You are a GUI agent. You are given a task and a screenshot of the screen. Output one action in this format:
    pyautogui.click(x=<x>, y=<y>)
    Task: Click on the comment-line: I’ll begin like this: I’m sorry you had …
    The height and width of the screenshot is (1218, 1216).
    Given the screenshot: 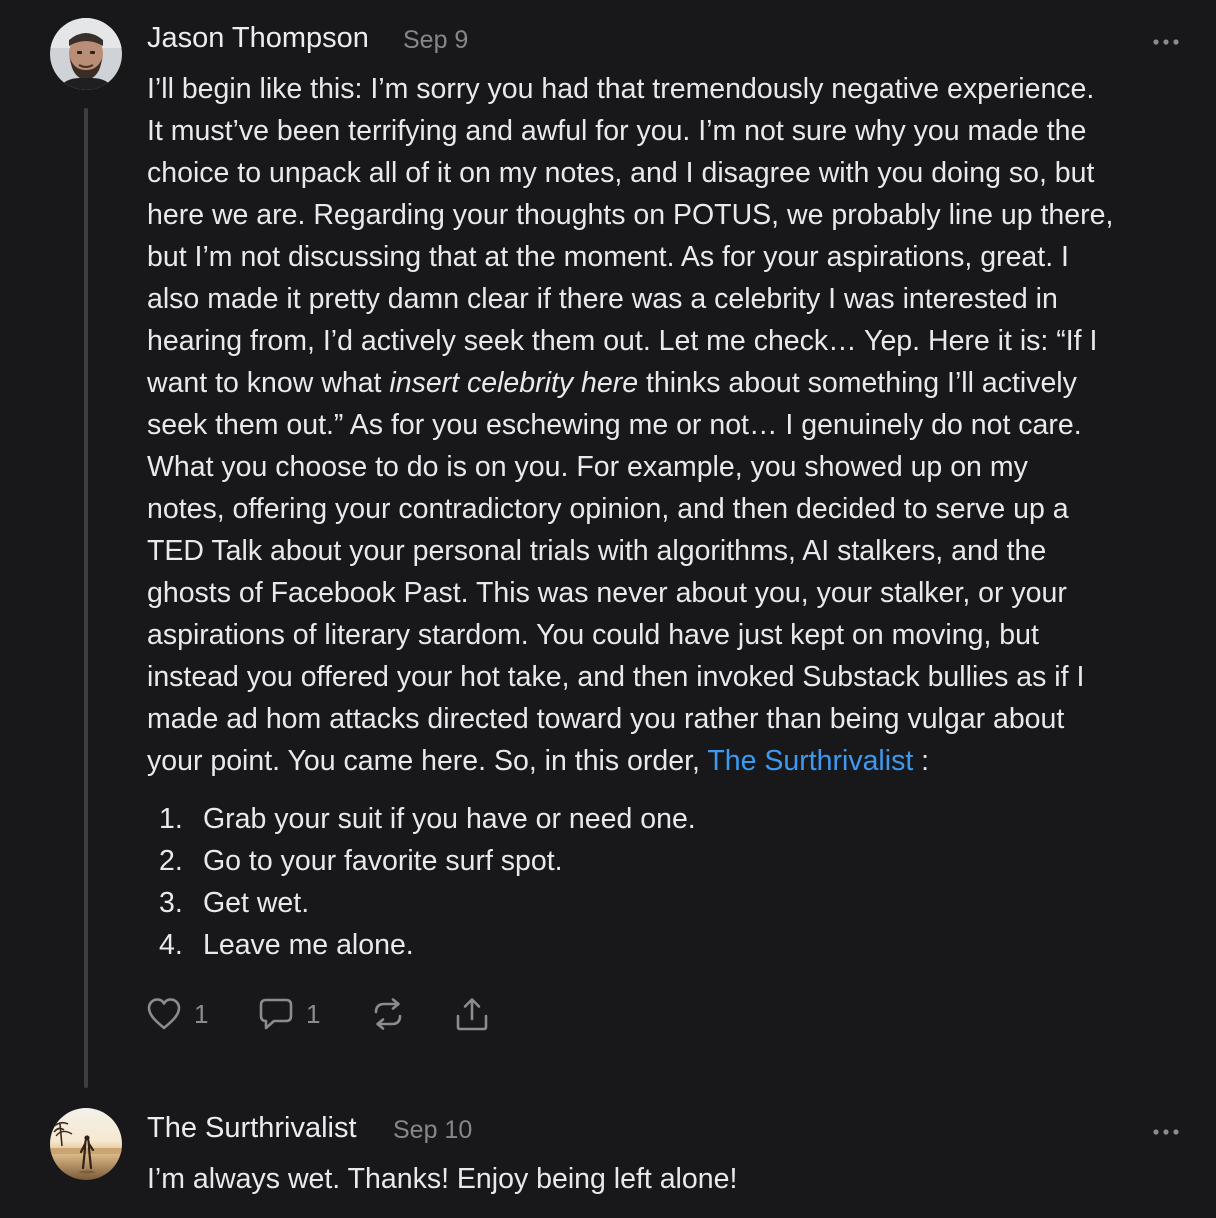 What is the action you would take?
    pyautogui.click(x=621, y=89)
    